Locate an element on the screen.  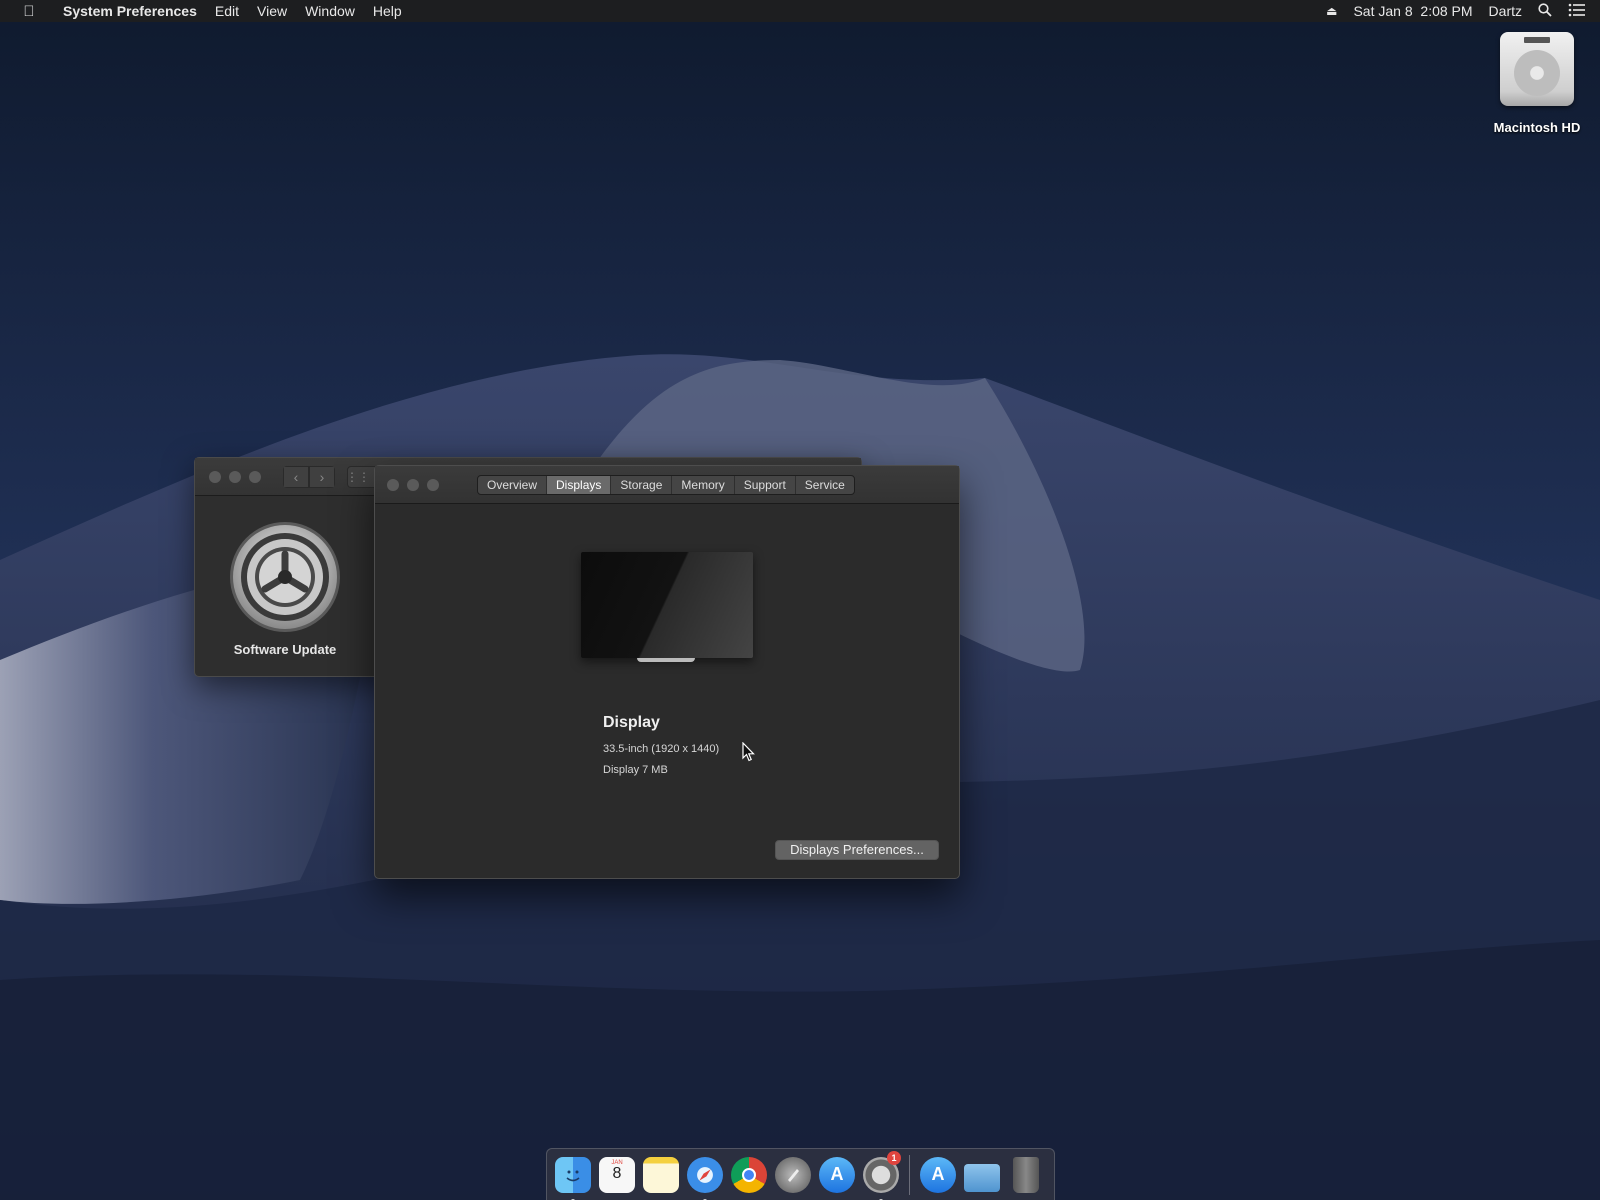
dock-notes is located at coordinates (661, 1175).